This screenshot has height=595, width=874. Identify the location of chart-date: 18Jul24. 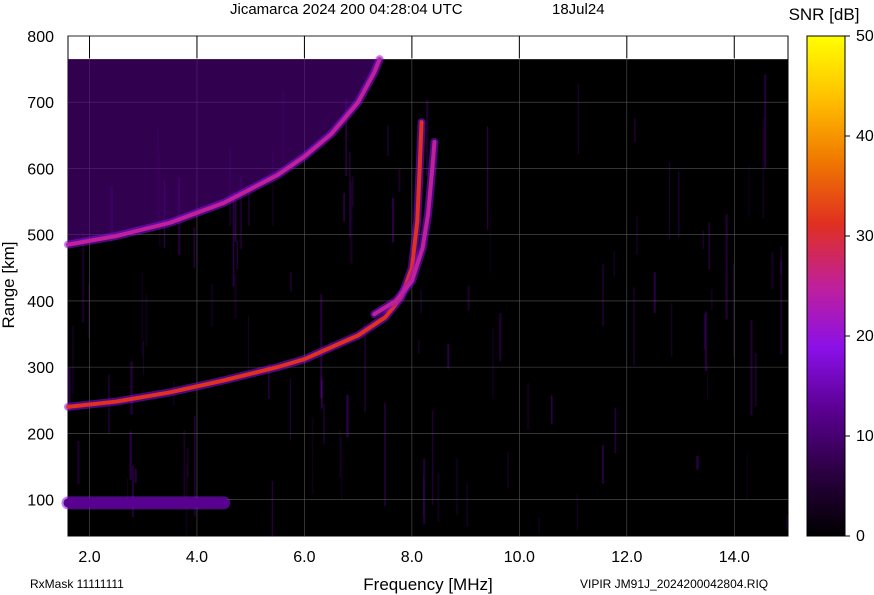
(578, 9).